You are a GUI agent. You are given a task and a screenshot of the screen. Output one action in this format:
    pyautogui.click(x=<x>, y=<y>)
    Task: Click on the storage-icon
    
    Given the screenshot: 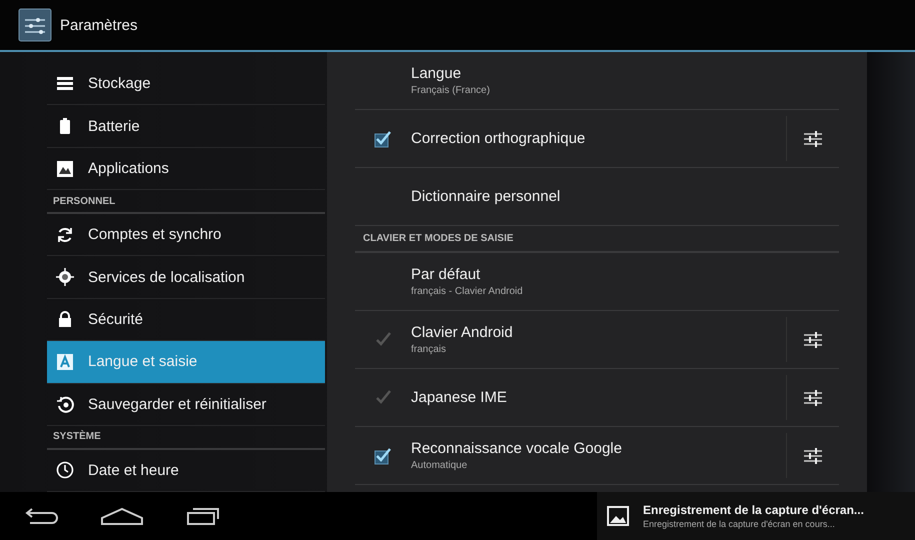 What is the action you would take?
    pyautogui.click(x=65, y=83)
    